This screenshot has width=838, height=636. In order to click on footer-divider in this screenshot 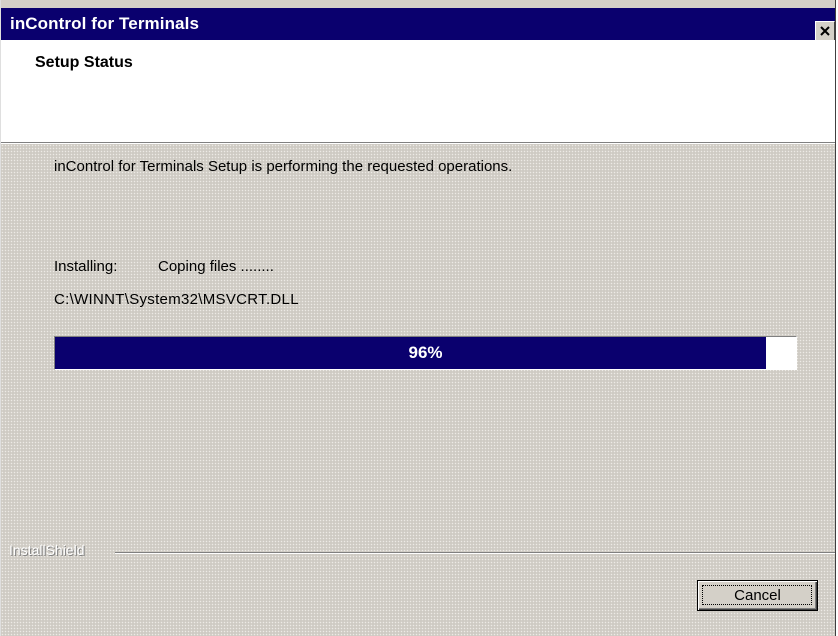, I will do `click(475, 553)`.